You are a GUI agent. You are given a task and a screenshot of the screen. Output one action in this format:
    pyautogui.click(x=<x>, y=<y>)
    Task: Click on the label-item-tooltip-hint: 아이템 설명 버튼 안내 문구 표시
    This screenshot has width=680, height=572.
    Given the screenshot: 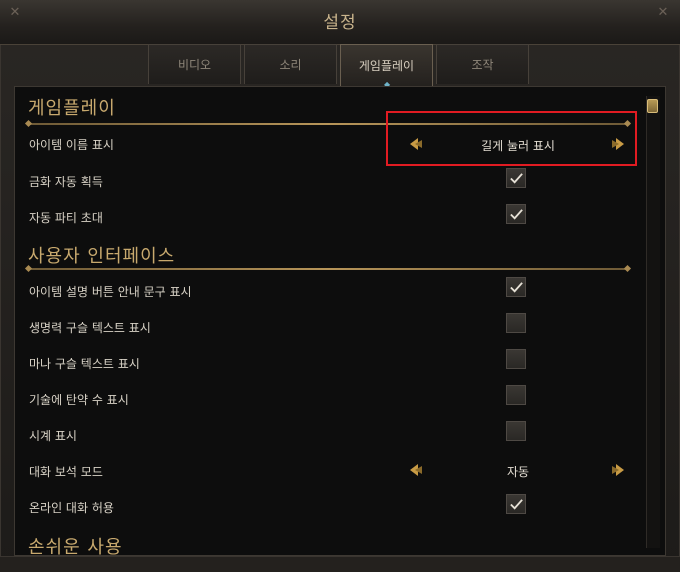 What is the action you would take?
    pyautogui.click(x=110, y=292)
    